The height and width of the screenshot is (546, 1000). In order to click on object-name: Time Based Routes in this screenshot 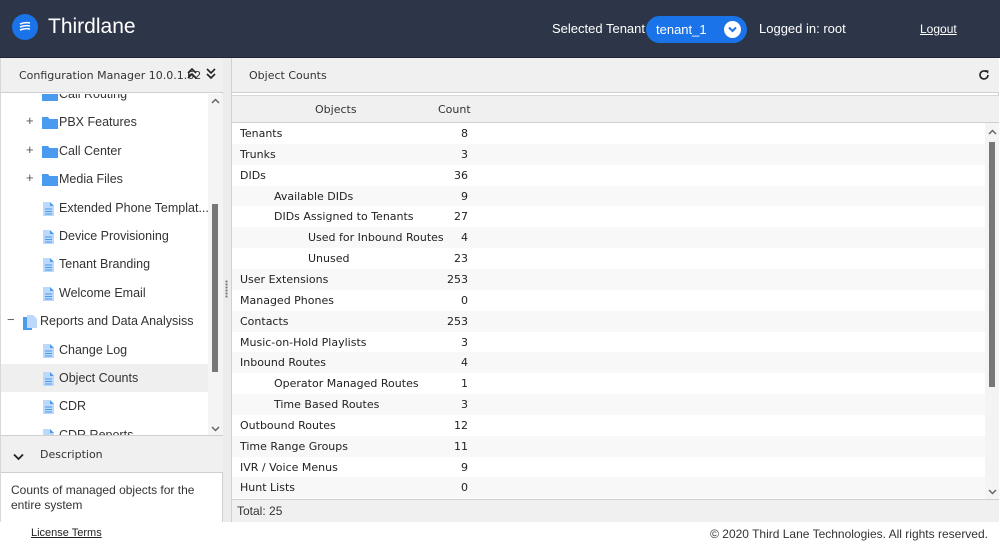, I will do `click(327, 405)`.